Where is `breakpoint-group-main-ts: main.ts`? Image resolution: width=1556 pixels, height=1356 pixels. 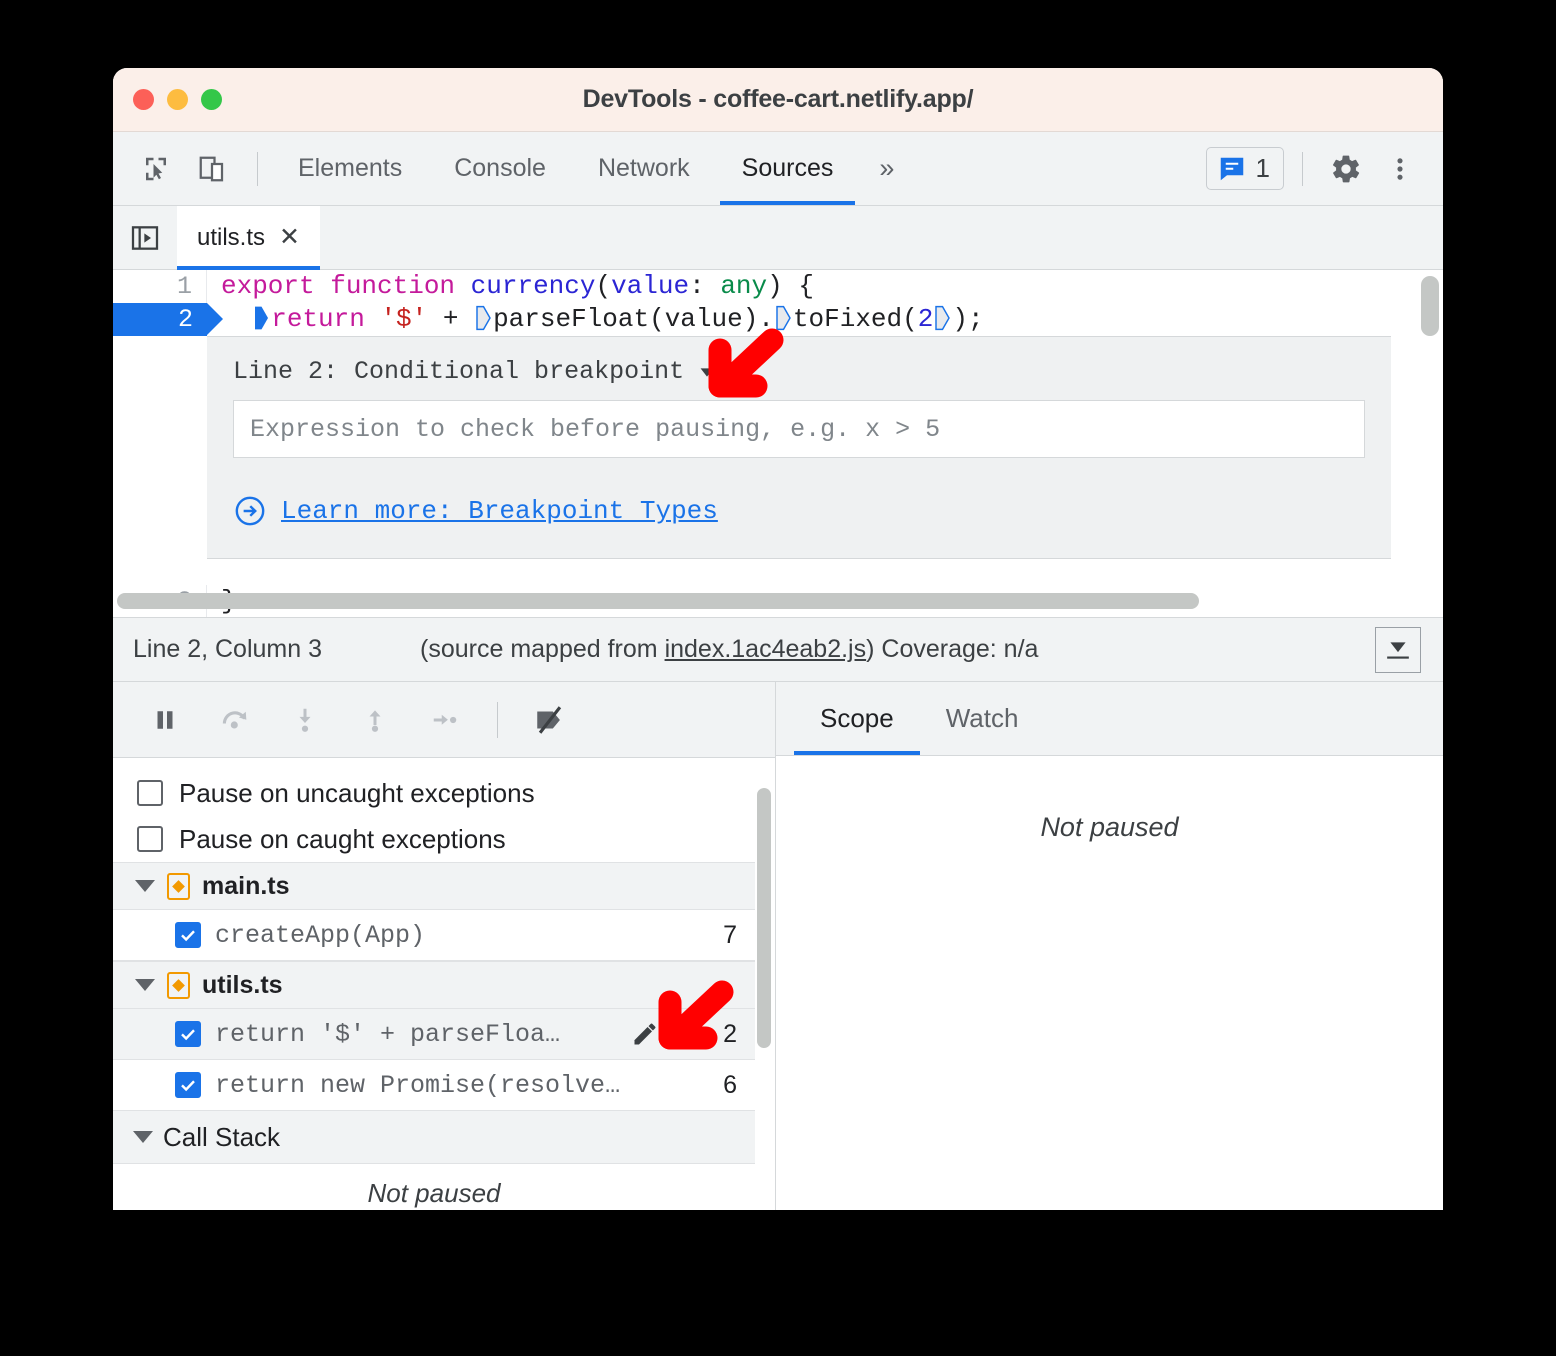
breakpoint-group-main-ts: main.ts is located at coordinates (434, 886).